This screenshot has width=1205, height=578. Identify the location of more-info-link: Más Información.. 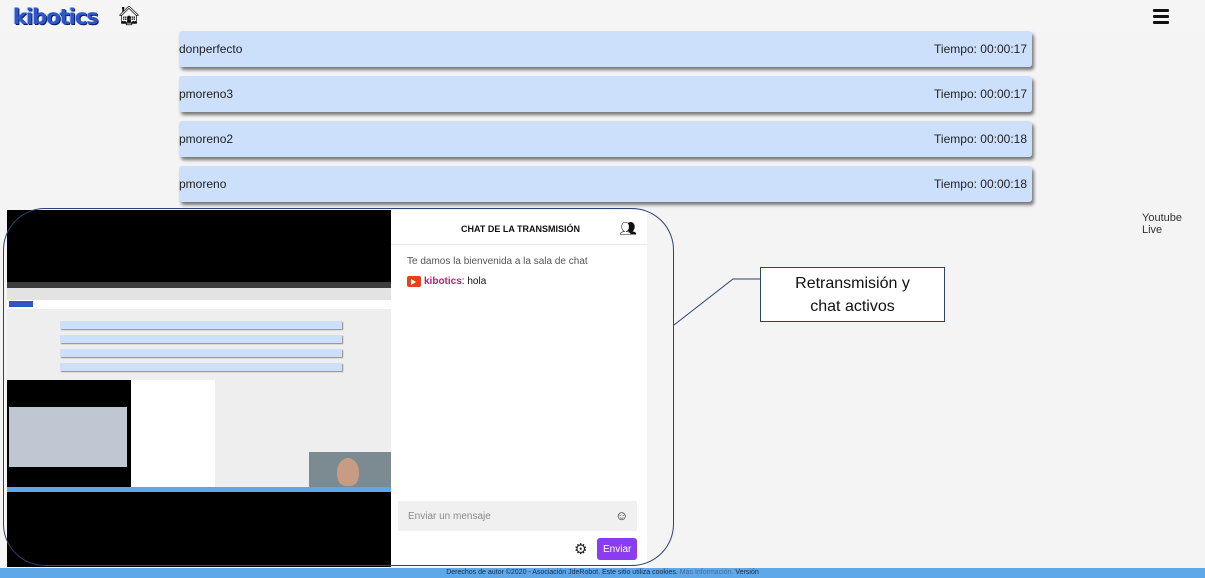
(707, 572).